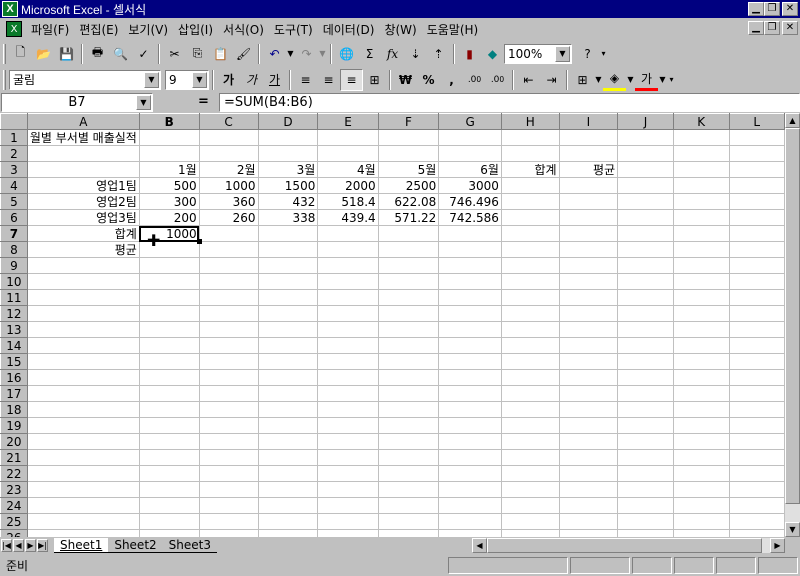  Describe the element at coordinates (470, 505) in the screenshot. I see `cell-g24` at that location.